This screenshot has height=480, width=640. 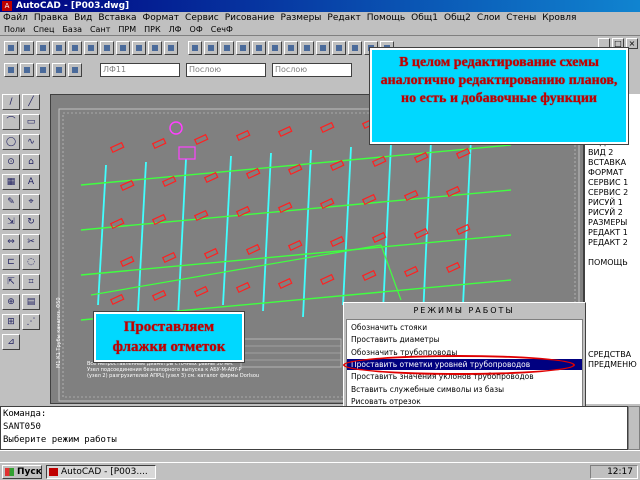 What do you see at coordinates (250, 18) in the screenshot?
I see `menu-item: Рисование` at bounding box center [250, 18].